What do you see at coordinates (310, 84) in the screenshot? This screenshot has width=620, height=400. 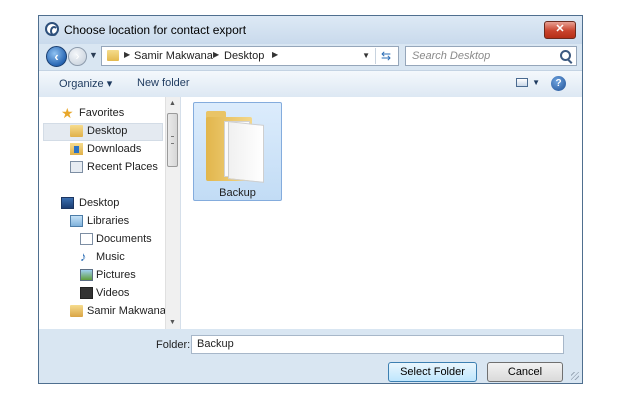 I see `command-bar: Organize ▾ New folder ▼ ?` at bounding box center [310, 84].